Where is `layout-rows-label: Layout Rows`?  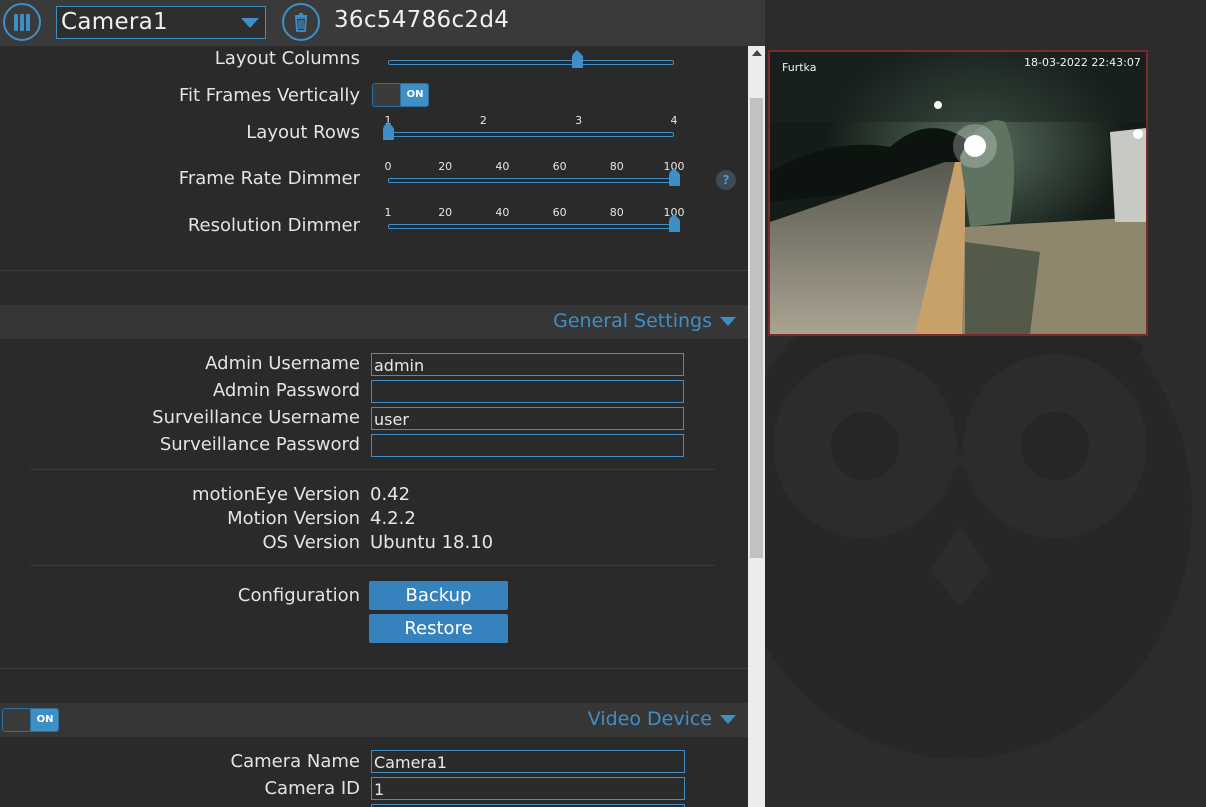
layout-rows-label: Layout Rows is located at coordinates (303, 132).